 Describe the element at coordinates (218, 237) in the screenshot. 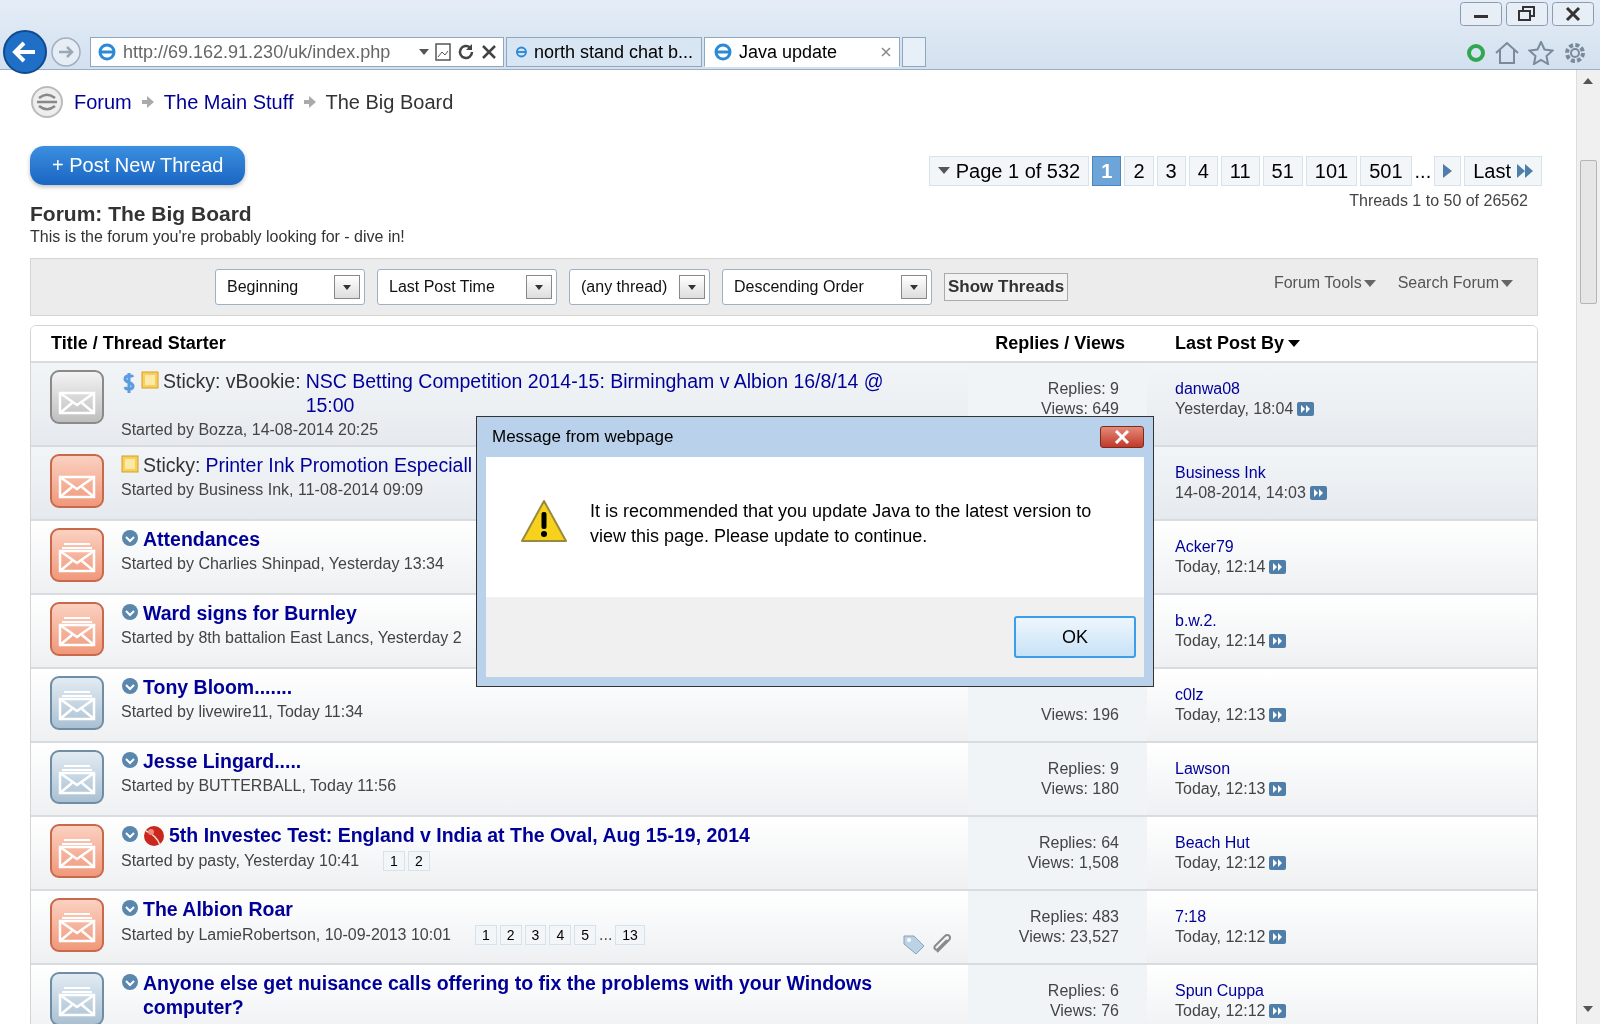

I see `forum-description: This is the forum you're probably looking for - dive in!` at that location.